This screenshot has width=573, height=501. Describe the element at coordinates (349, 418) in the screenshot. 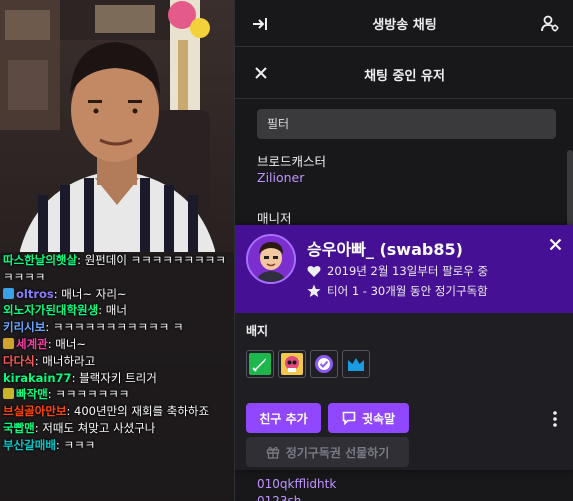

I see `whisper-icon` at that location.